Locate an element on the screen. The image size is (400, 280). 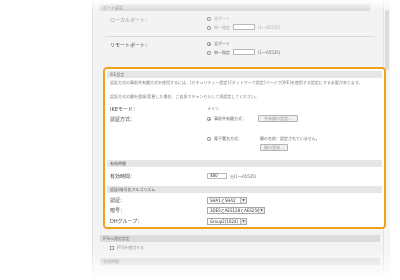
algorithm-encrypt-select: 3DESとAES128とAES256 ▼ is located at coordinates (236, 210).